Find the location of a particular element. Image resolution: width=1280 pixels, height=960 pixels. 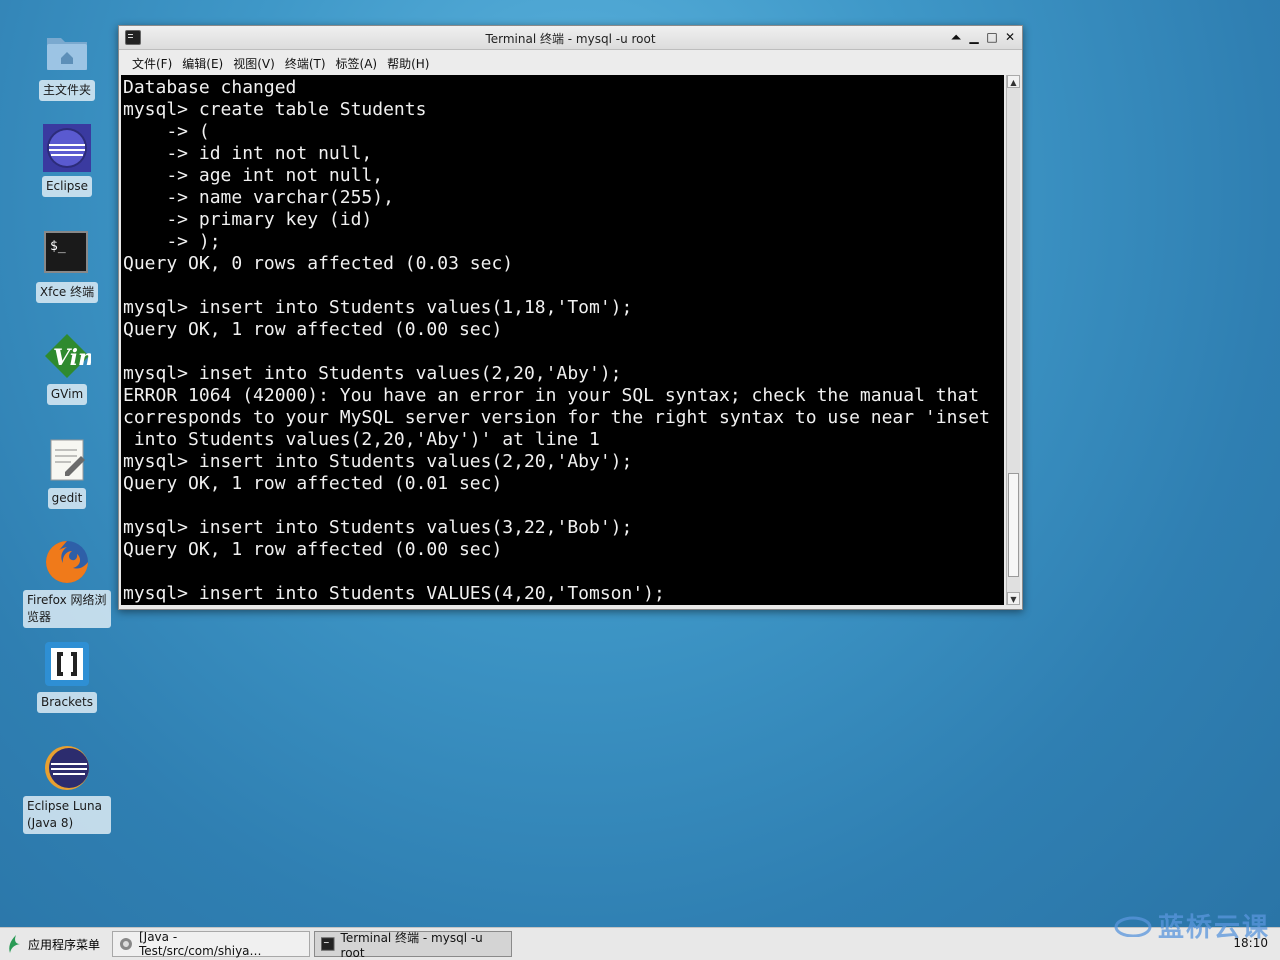

terminal-line: -> id int not null, is located at coordinates (248, 153).